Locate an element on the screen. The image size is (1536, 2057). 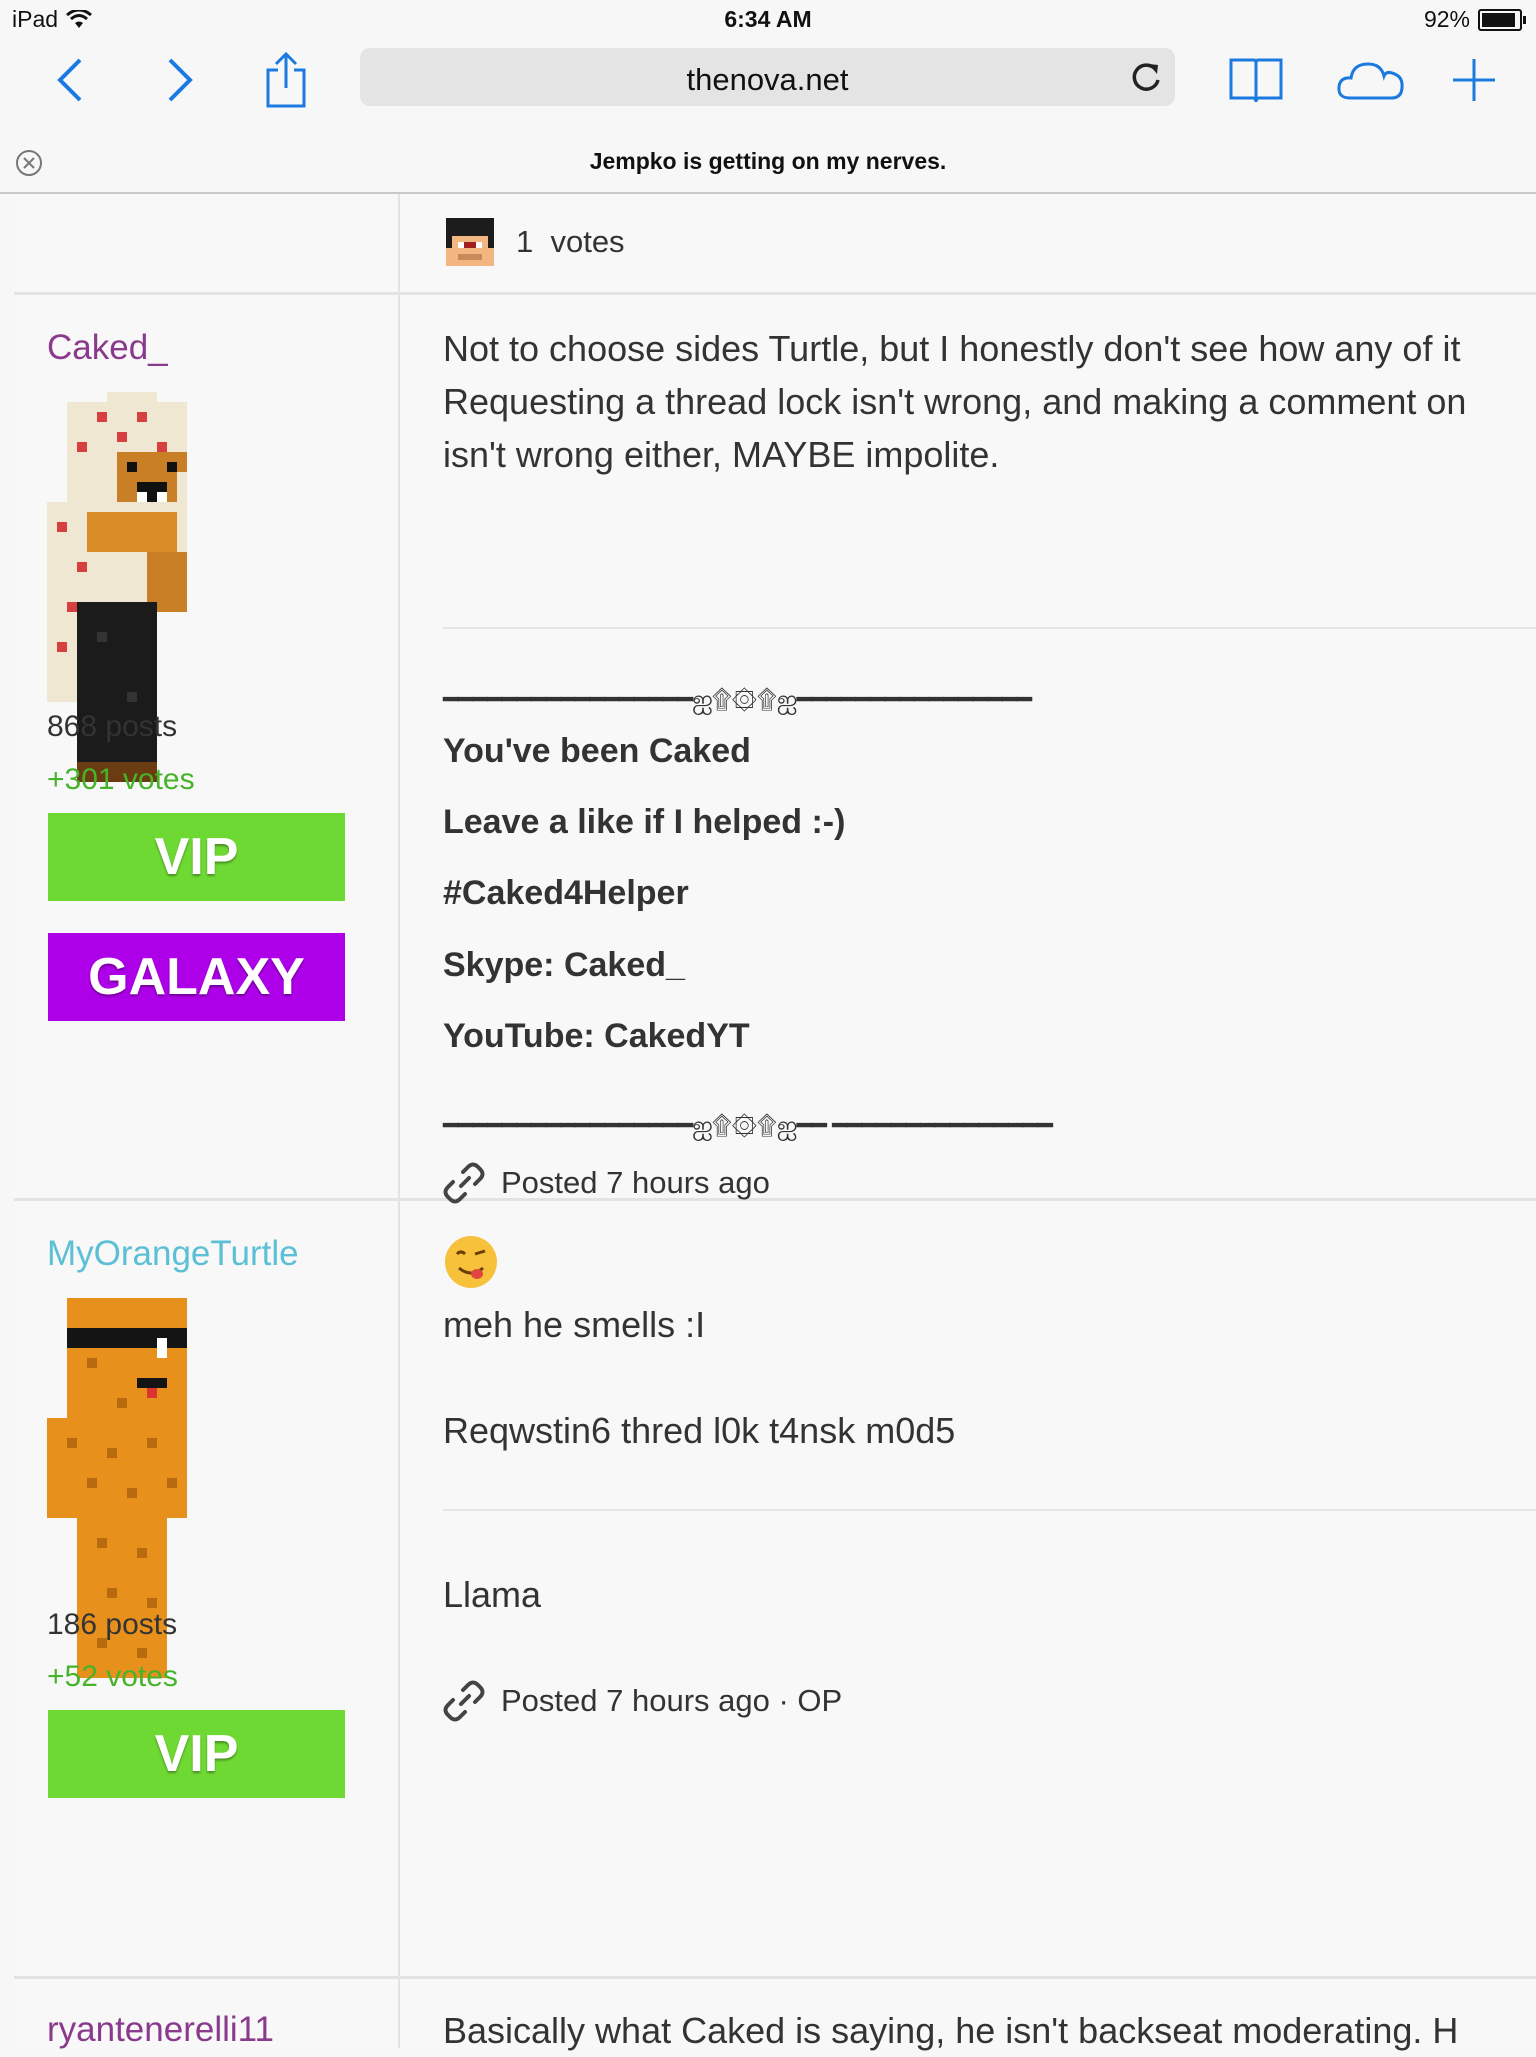
tab-bar: Jempko is getting on my nerves. is located at coordinates (768, 157).